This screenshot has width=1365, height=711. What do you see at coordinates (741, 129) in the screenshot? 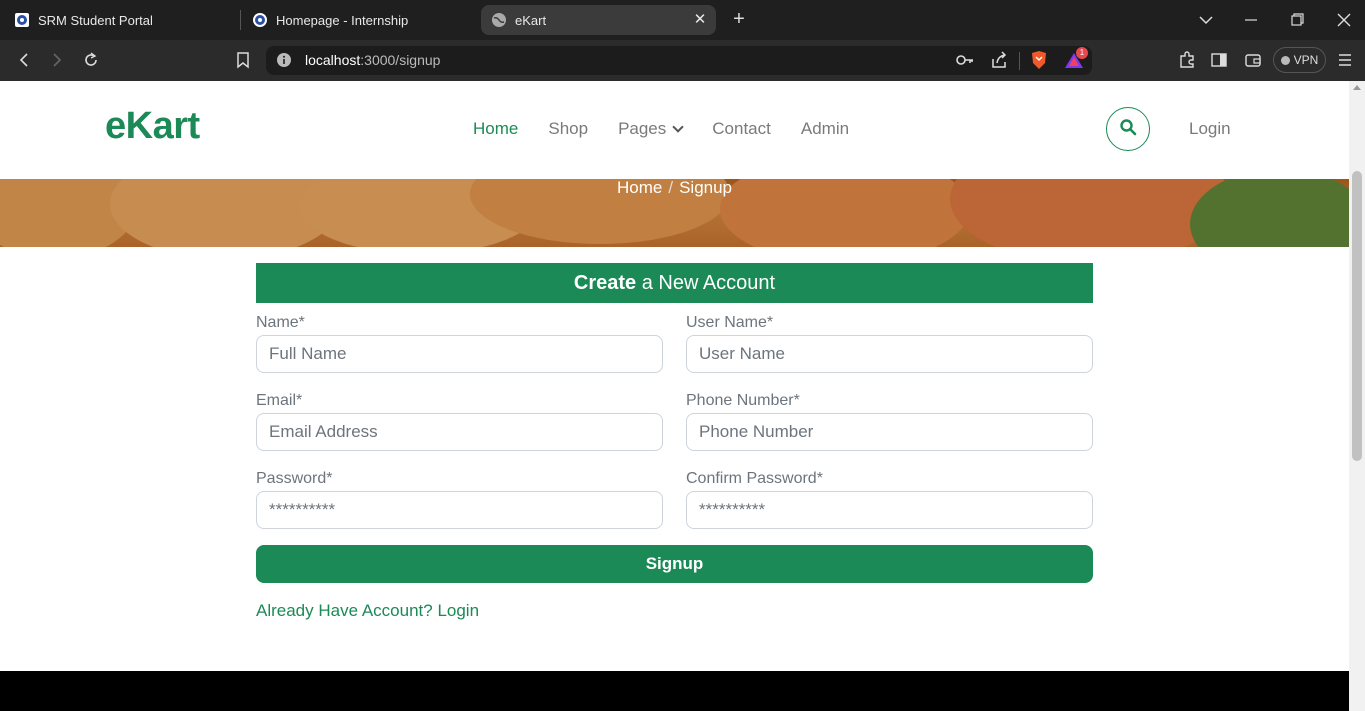
I see `nav-contact: Contact` at bounding box center [741, 129].